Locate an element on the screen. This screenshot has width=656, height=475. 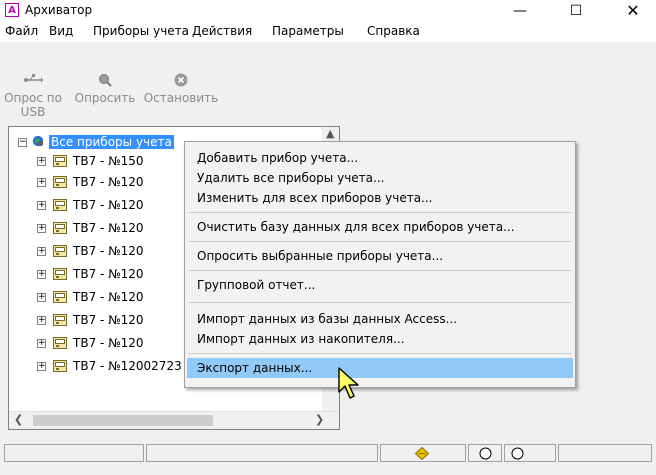
poll-usb-button: Опрос по USB is located at coordinates (33, 96).